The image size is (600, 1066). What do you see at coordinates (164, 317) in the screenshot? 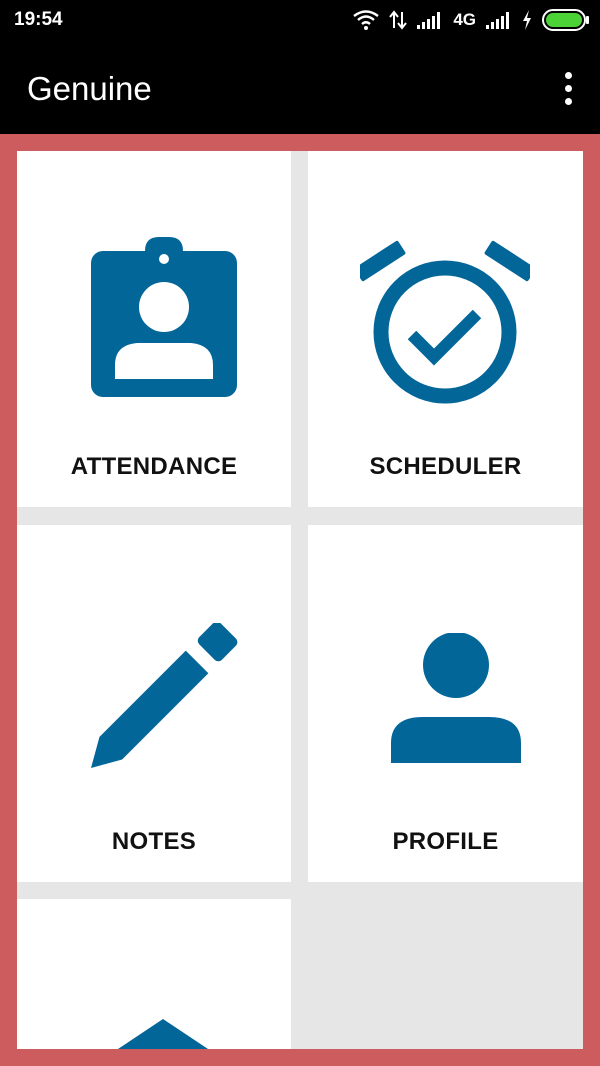
I see `badge-icon` at bounding box center [164, 317].